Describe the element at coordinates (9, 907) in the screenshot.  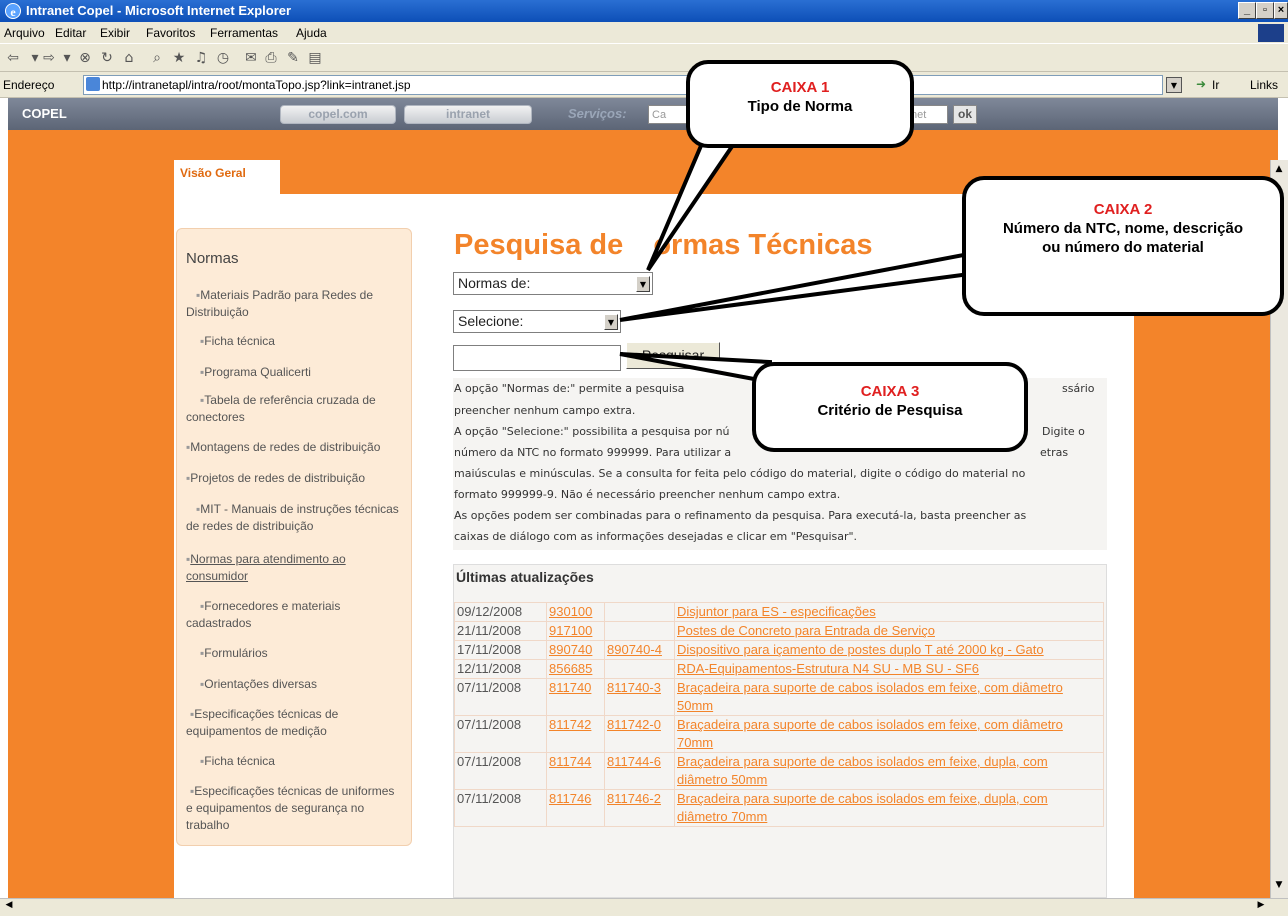
I see `scroll-left-icon: ◀` at that location.